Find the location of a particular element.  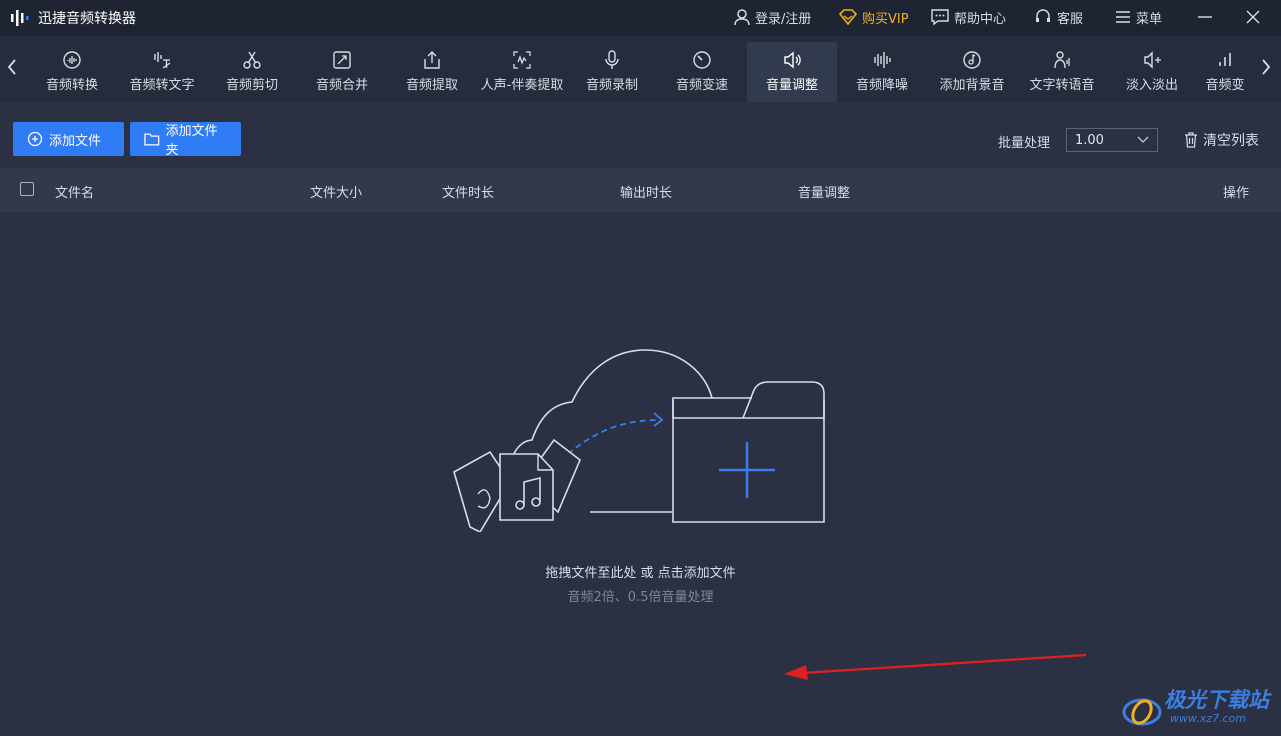

vip-label: 购买VIP is located at coordinates (885, 19).